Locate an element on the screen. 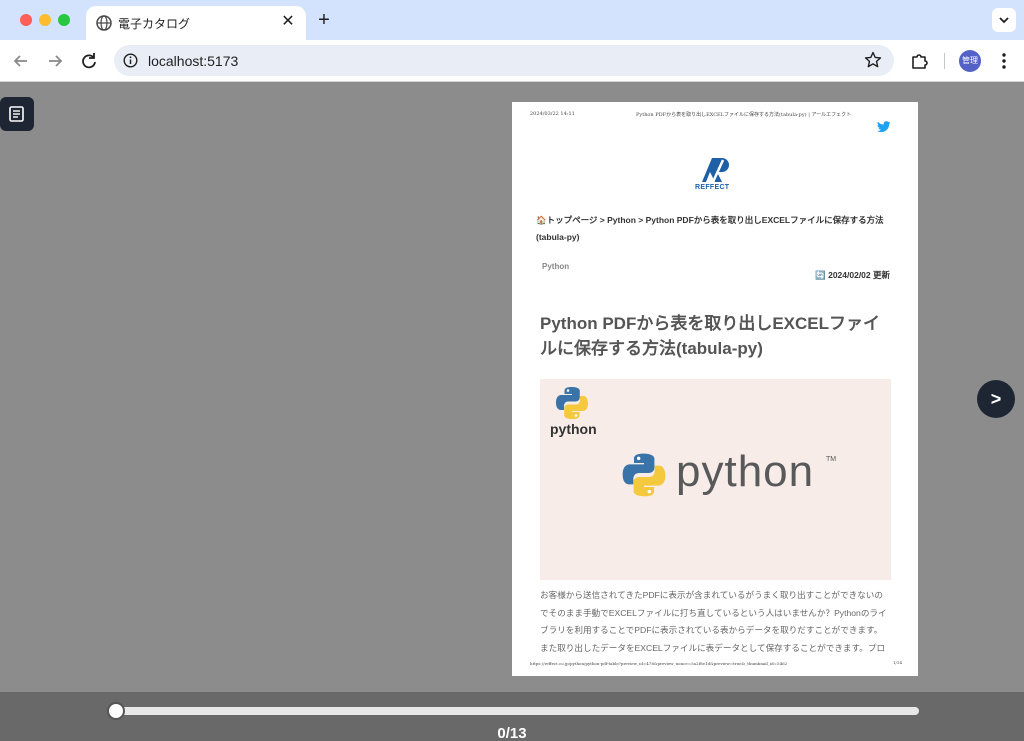 The width and height of the screenshot is (1024, 741). updated-text: 2024/02/02 更新 is located at coordinates (859, 275).